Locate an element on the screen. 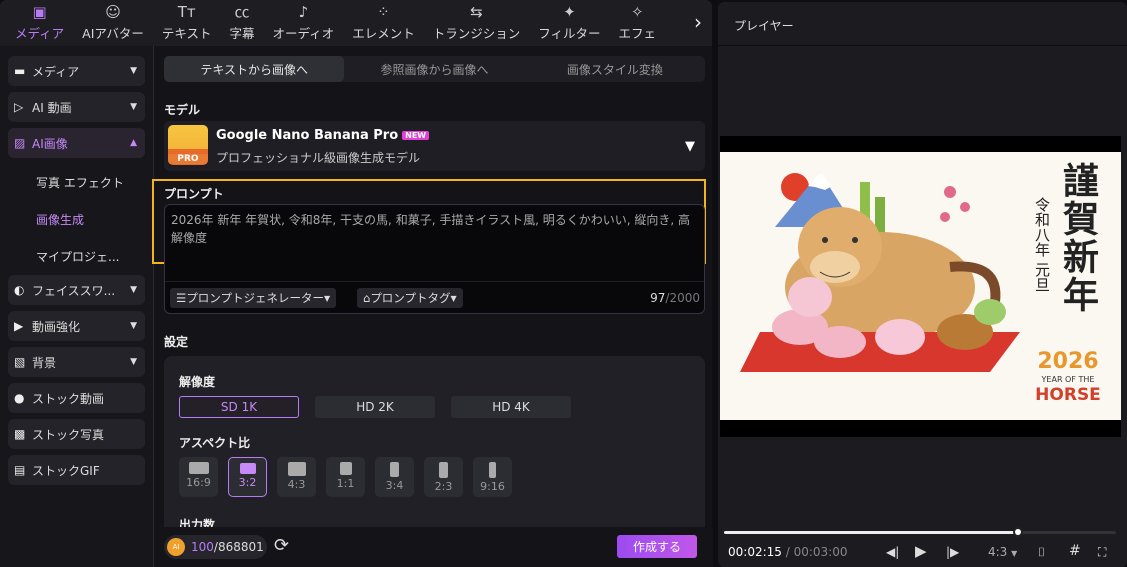 Image resolution: width=1127 pixels, height=567 pixels. pro-label: PRO is located at coordinates (188, 159).